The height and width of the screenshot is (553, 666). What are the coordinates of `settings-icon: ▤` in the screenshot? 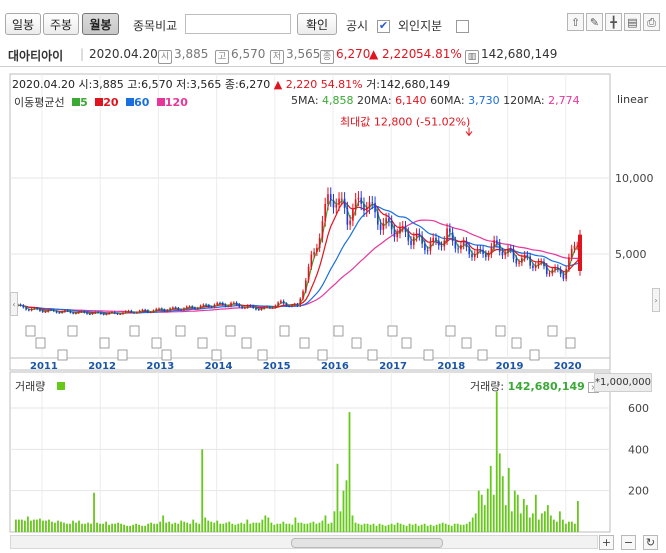 It's located at (632, 22).